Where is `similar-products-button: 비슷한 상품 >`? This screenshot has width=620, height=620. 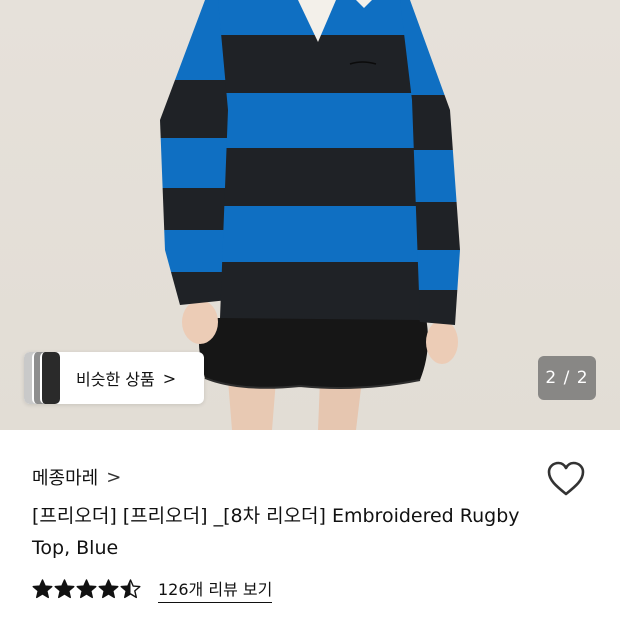
similar-products-button: 비슷한 상품 > is located at coordinates (114, 378).